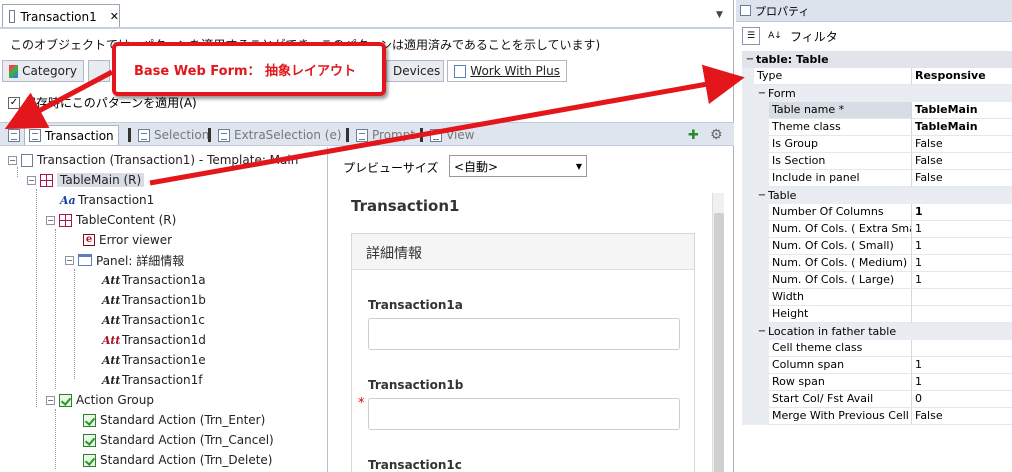 The height and width of the screenshot is (472, 1012). Describe the element at coordinates (249, 69) in the screenshot. I see `annotation-callout: Base Web Form： 抽象レイアウト` at that location.